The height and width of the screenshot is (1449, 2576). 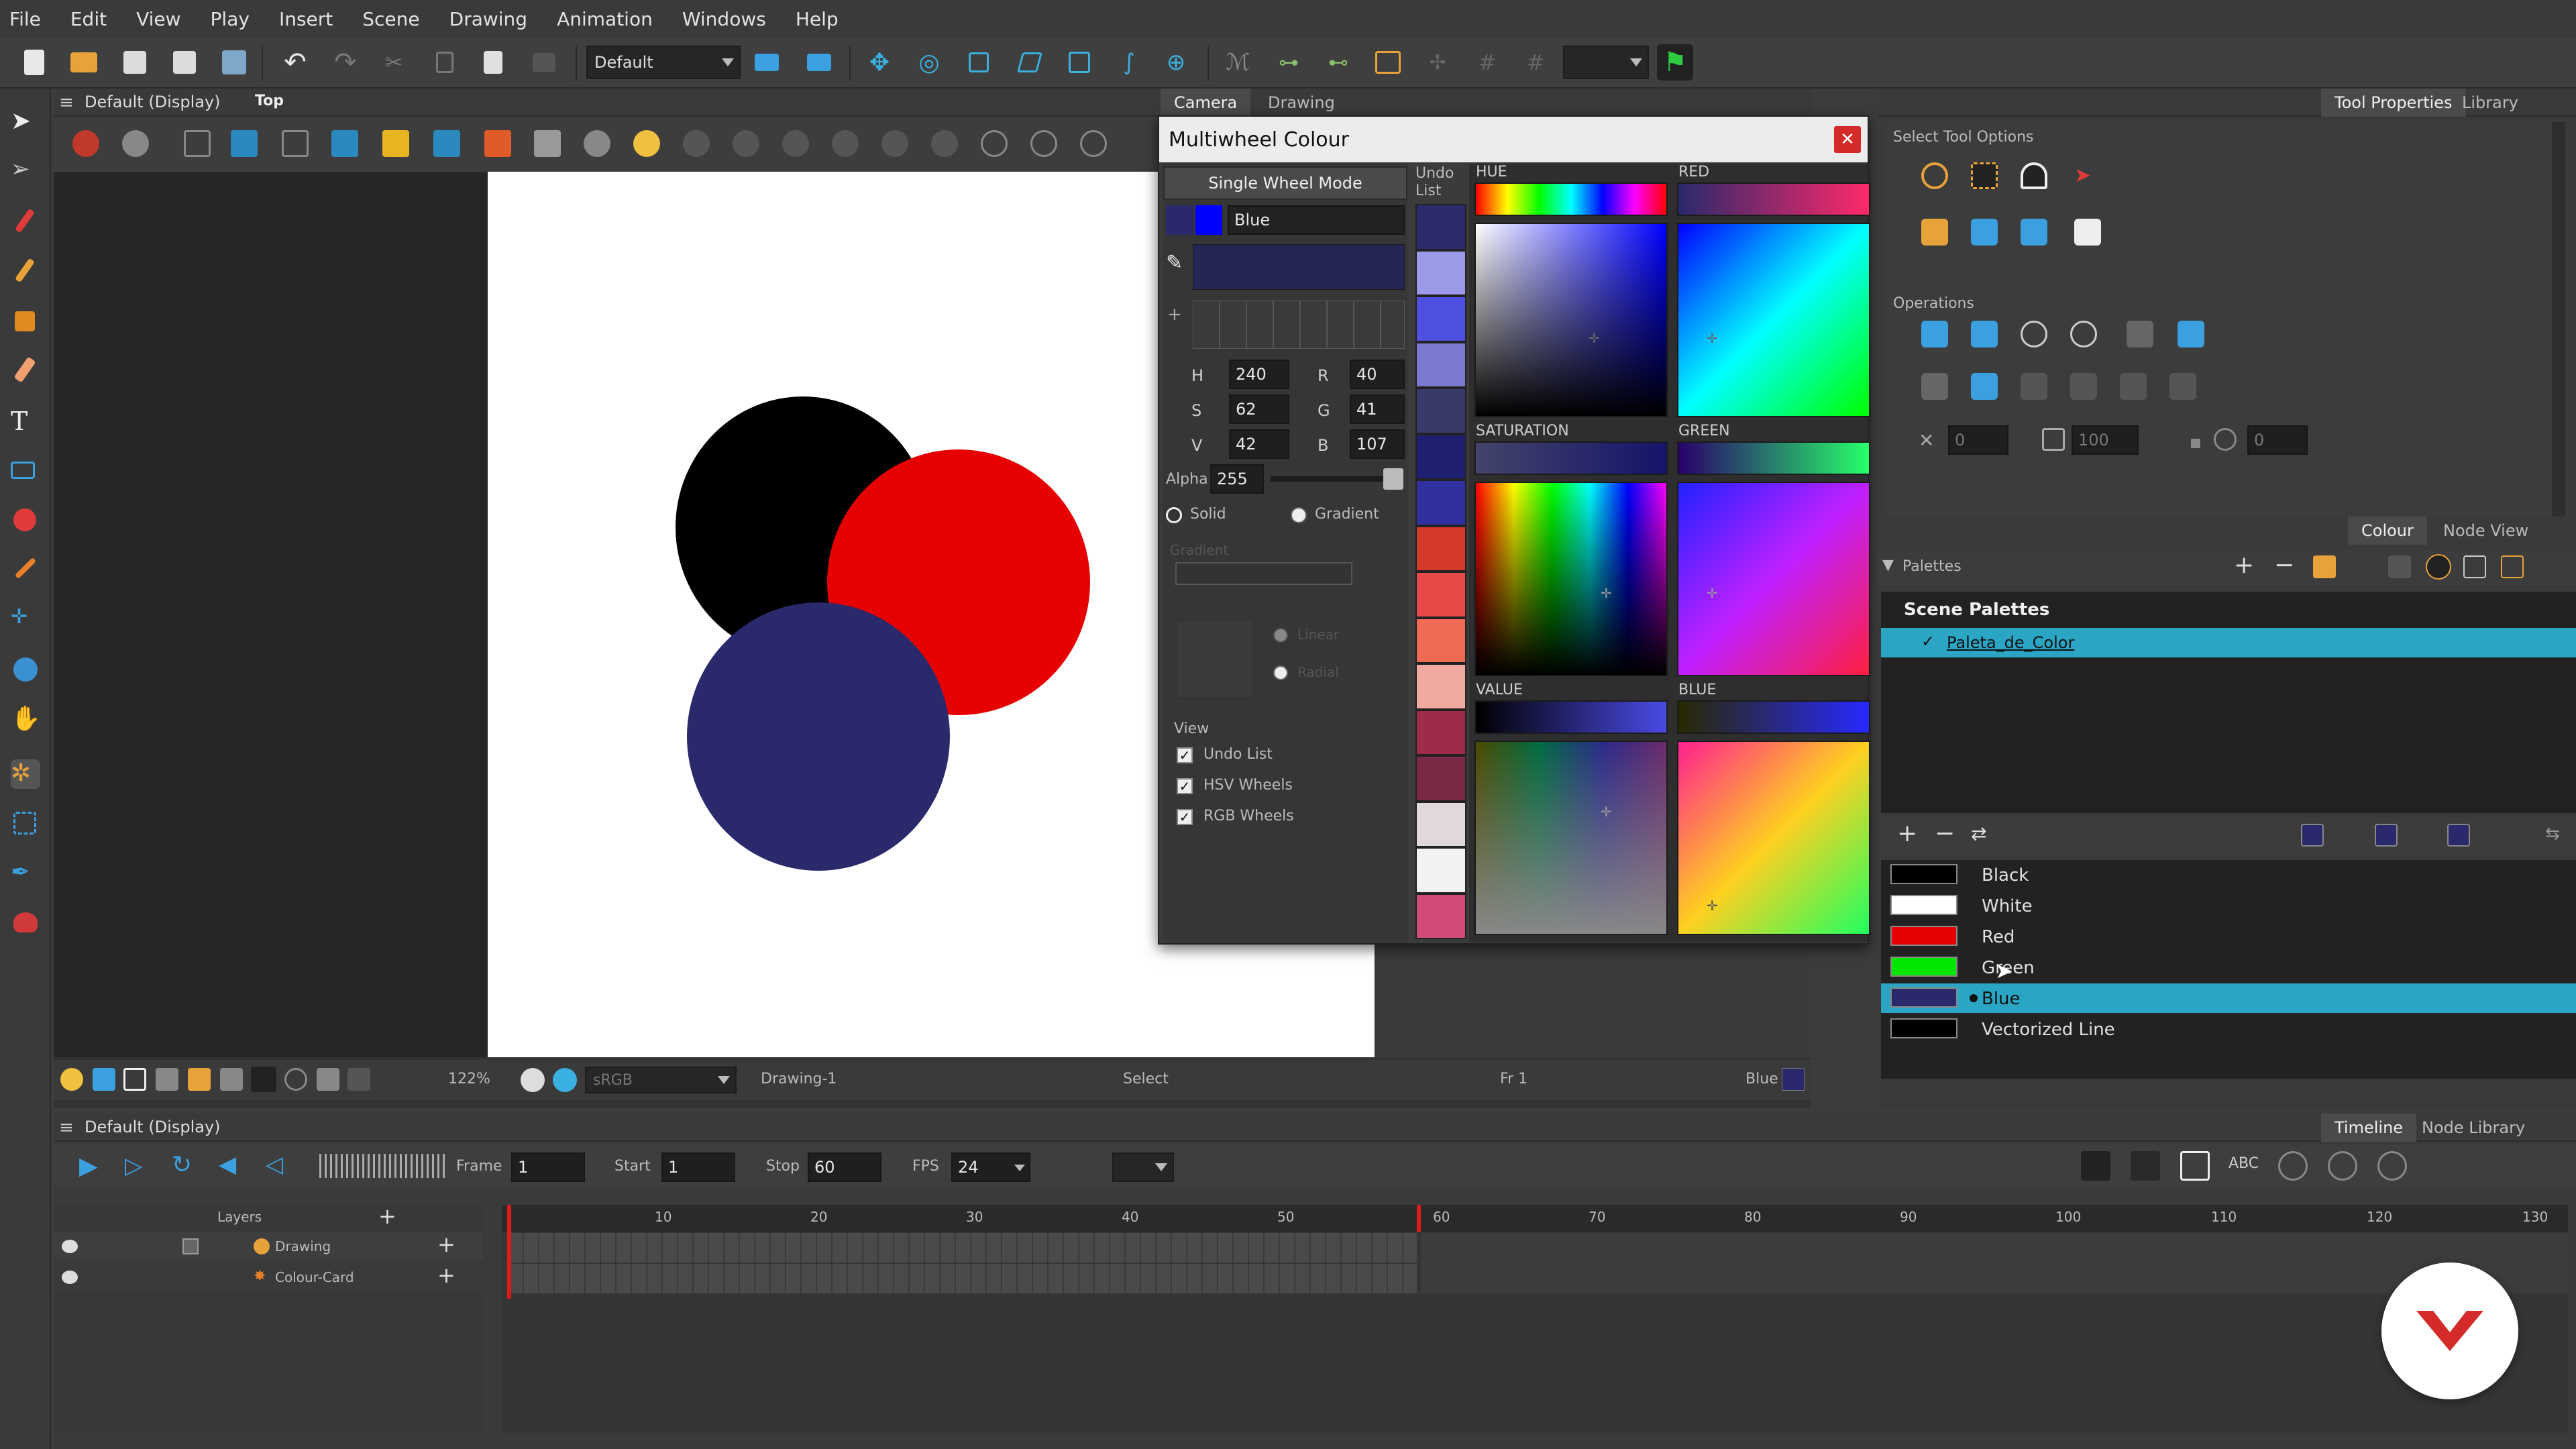 I want to click on swap-icon: ⇄, so click(x=1978, y=833).